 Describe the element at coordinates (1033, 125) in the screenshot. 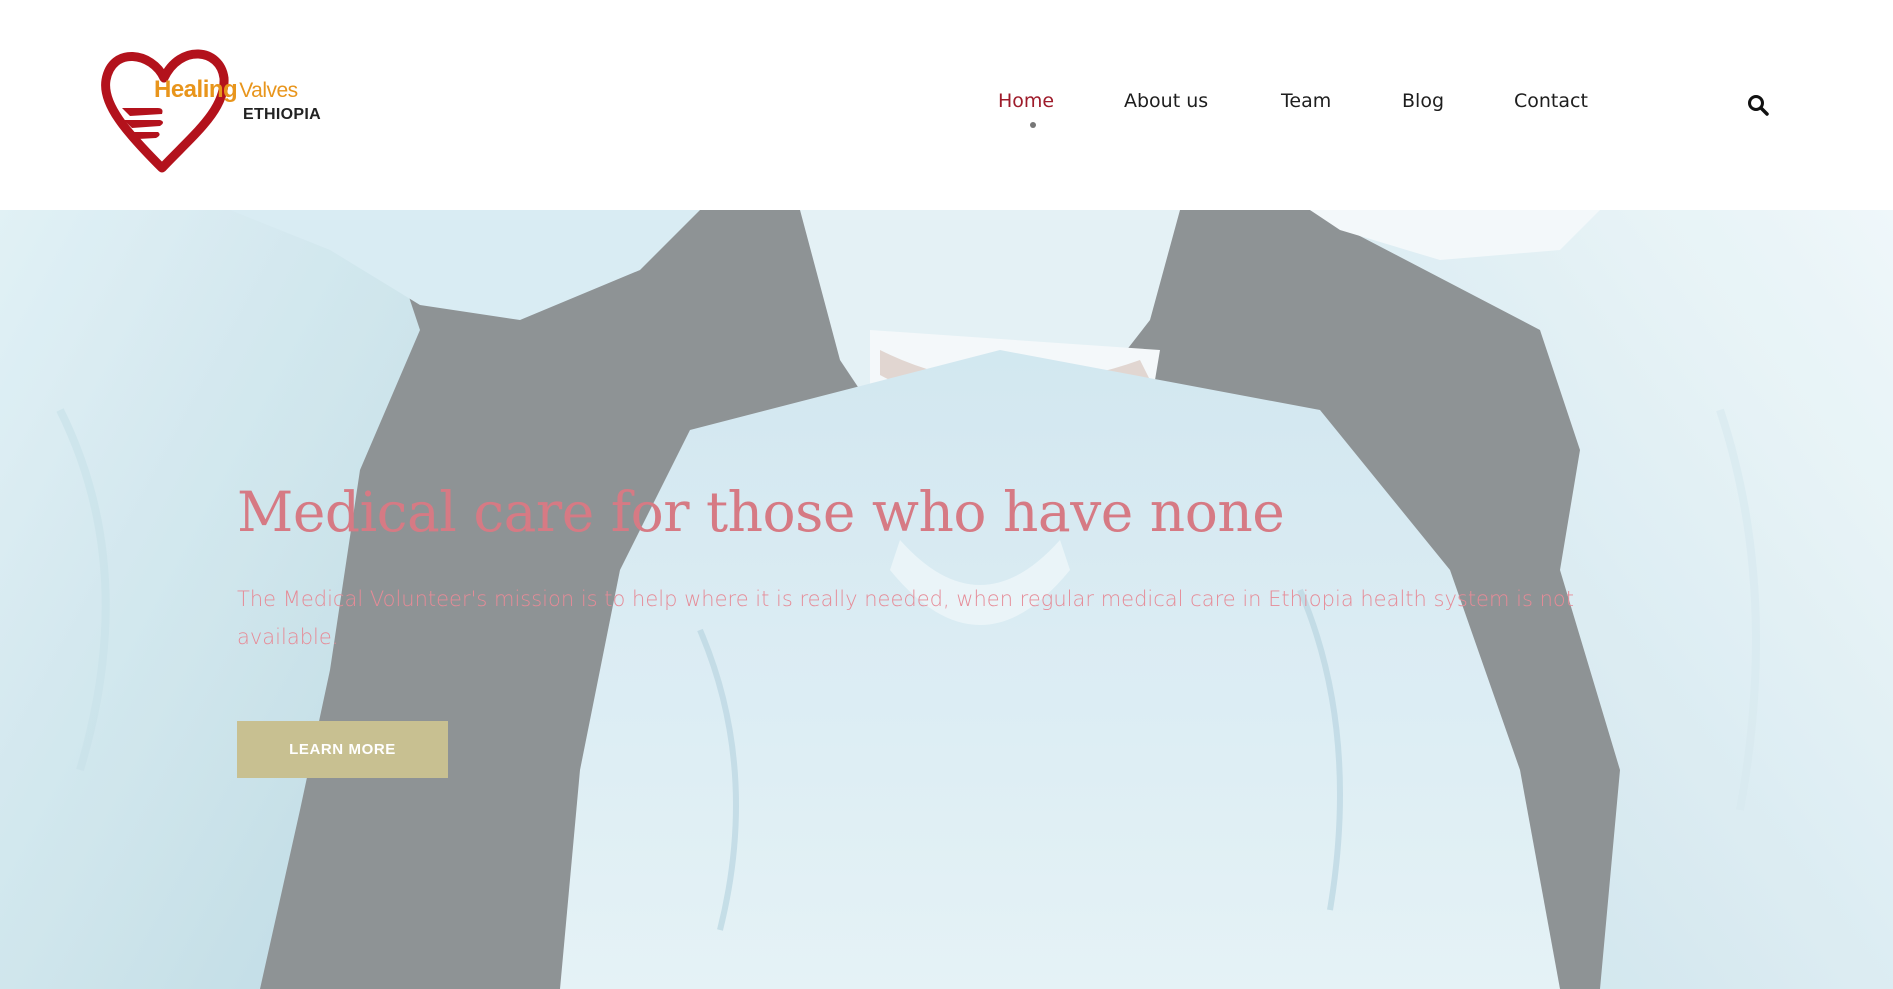

I see `active-indicator-dot` at that location.